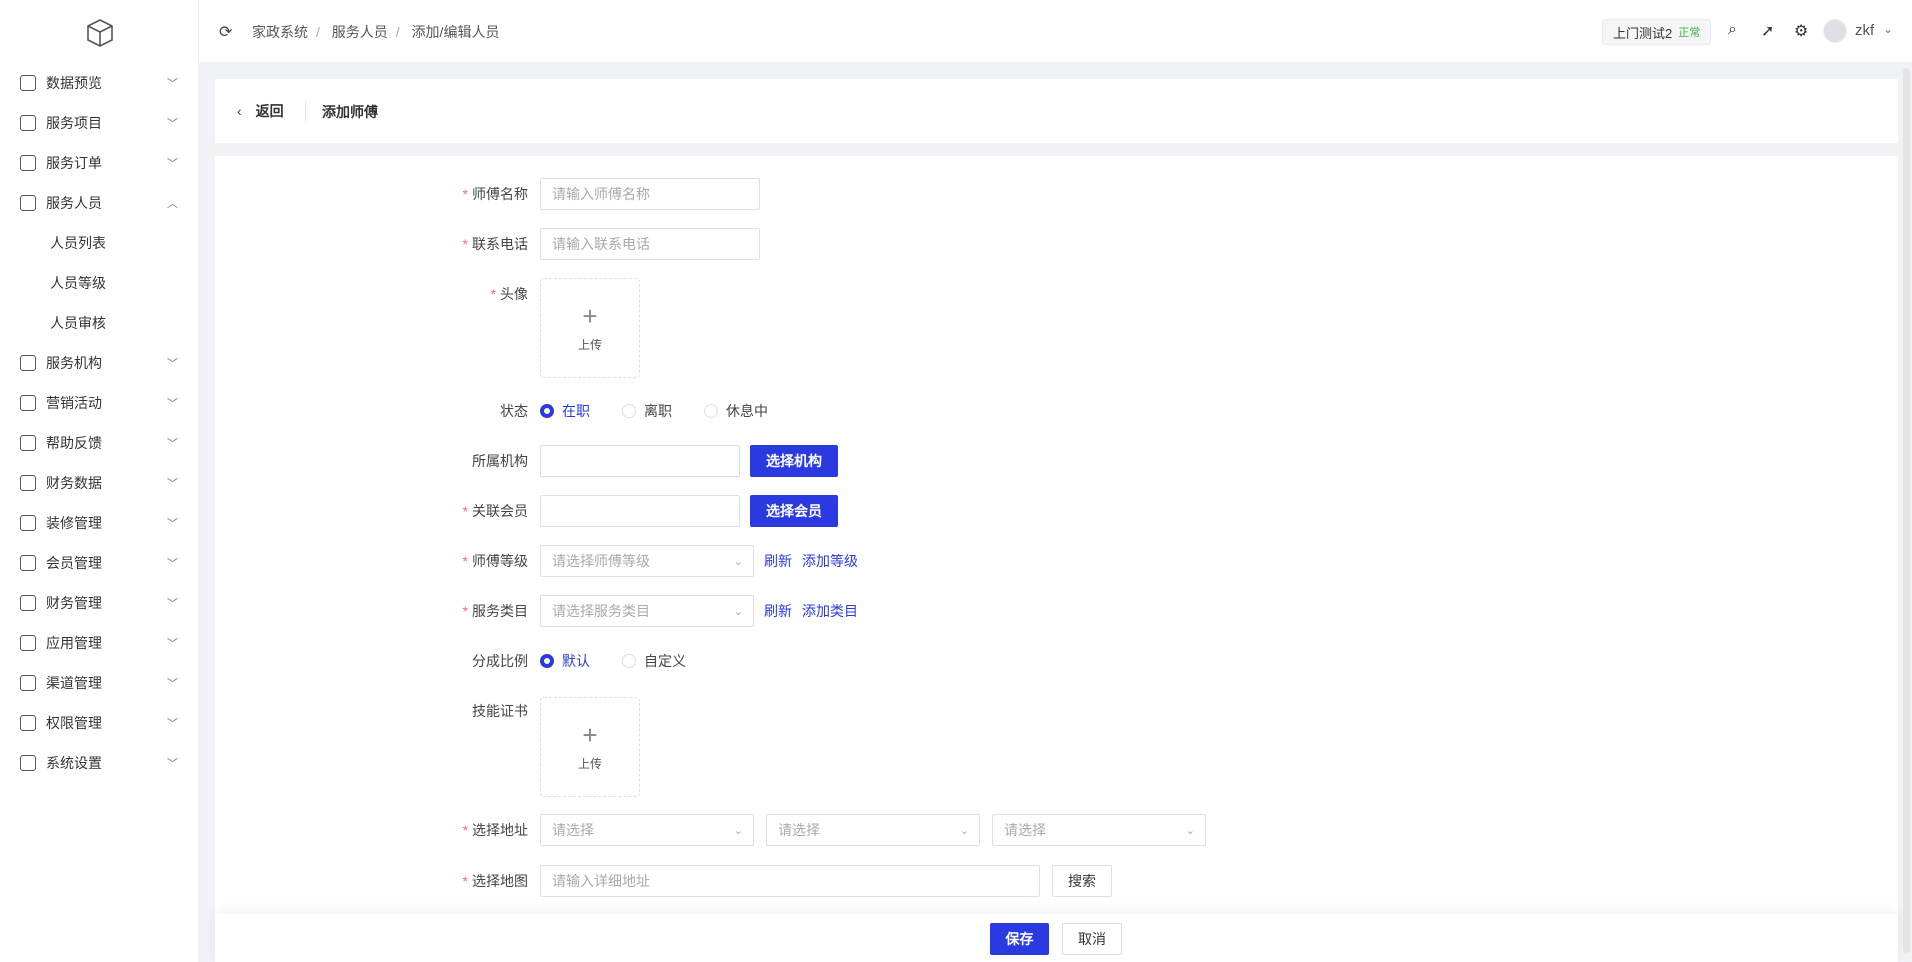 The image size is (1912, 962). What do you see at coordinates (500, 711) in the screenshot?
I see `cert-label: 技能证书` at bounding box center [500, 711].